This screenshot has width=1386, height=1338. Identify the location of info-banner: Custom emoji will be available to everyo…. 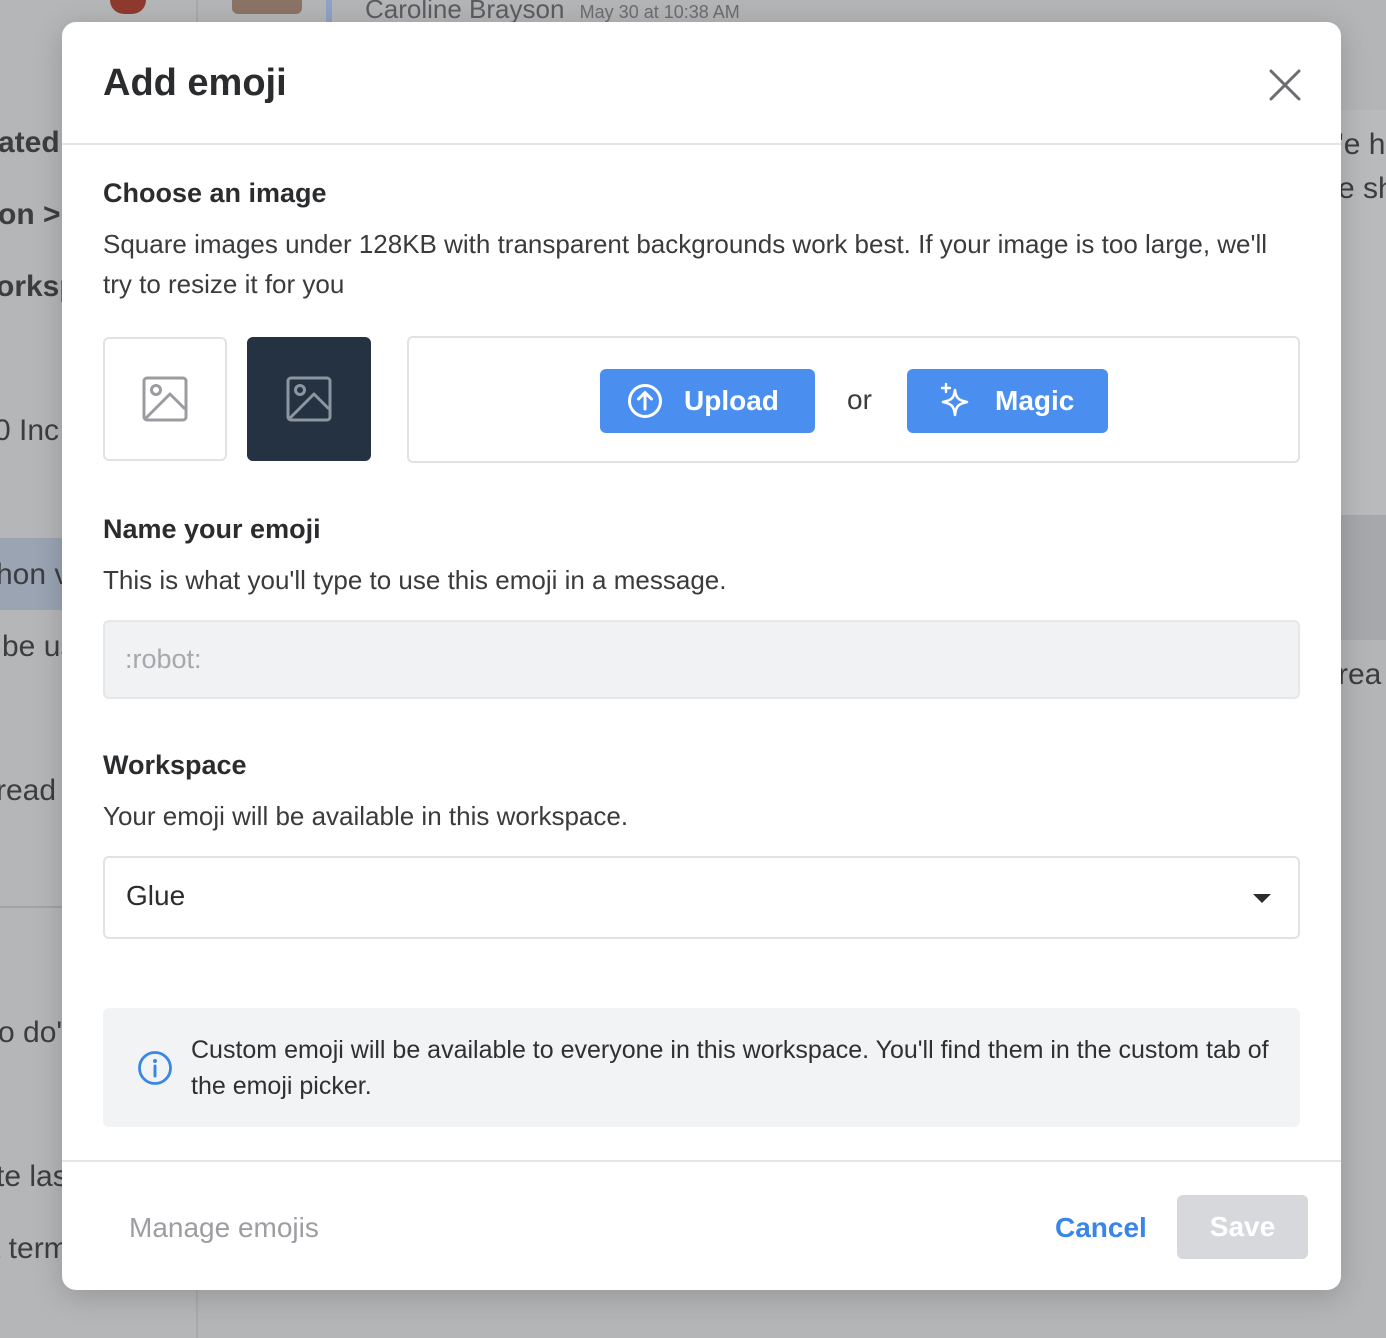
(701, 1067).